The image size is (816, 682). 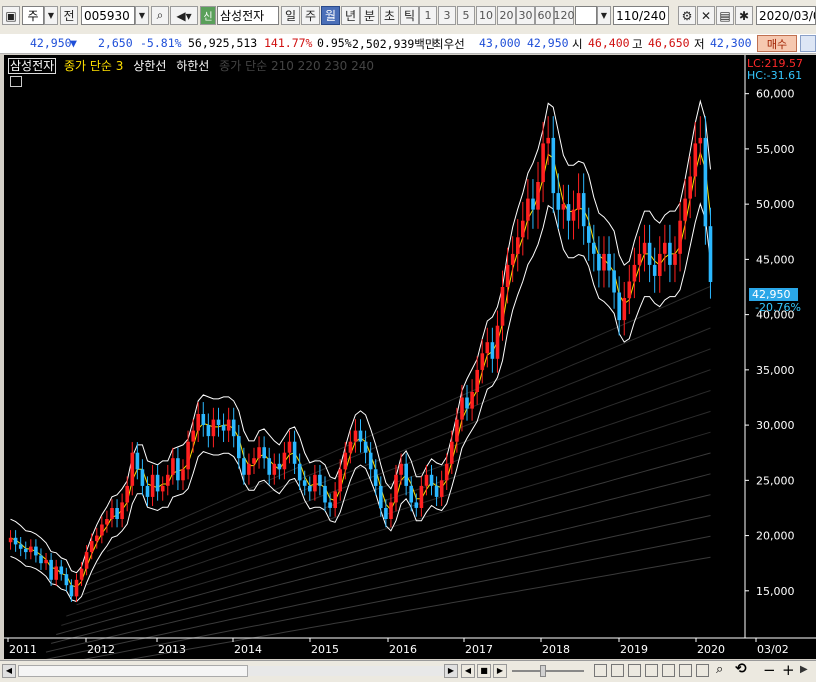 I want to click on tab-second: 초, so click(x=389, y=15).